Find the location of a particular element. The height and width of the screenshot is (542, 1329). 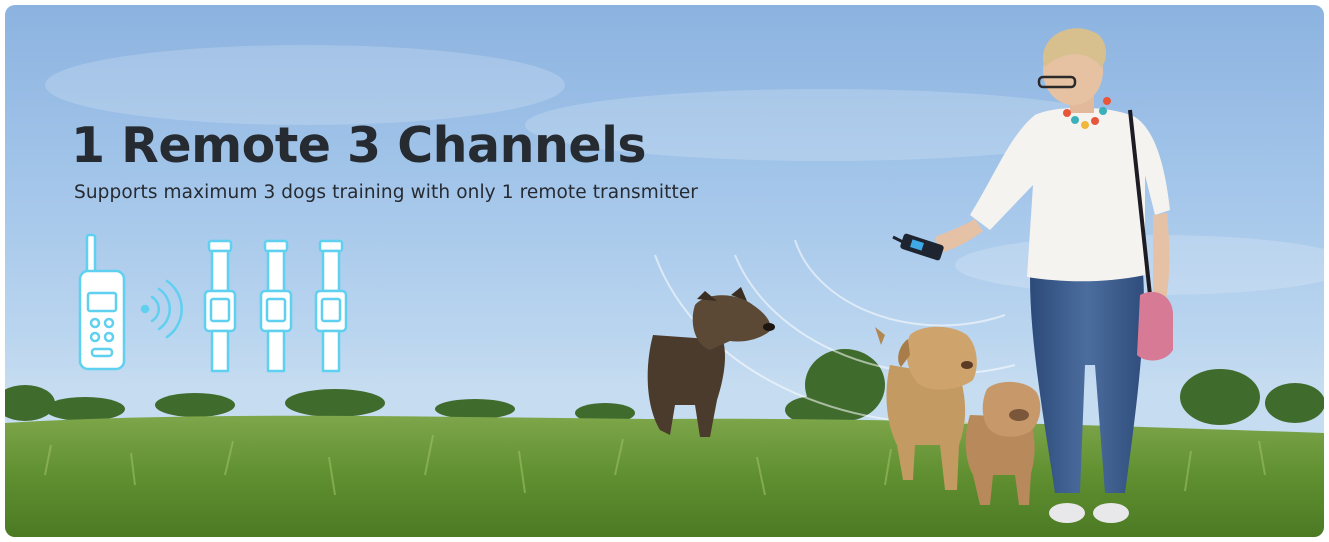

remote-transmitter-icon is located at coordinates (102, 302).